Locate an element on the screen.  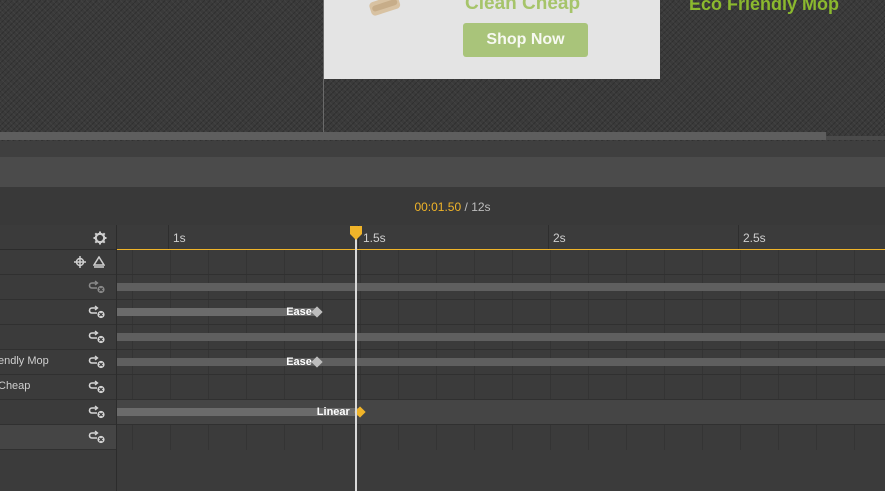
ruler-tick-label: 2s is located at coordinates (559, 238).